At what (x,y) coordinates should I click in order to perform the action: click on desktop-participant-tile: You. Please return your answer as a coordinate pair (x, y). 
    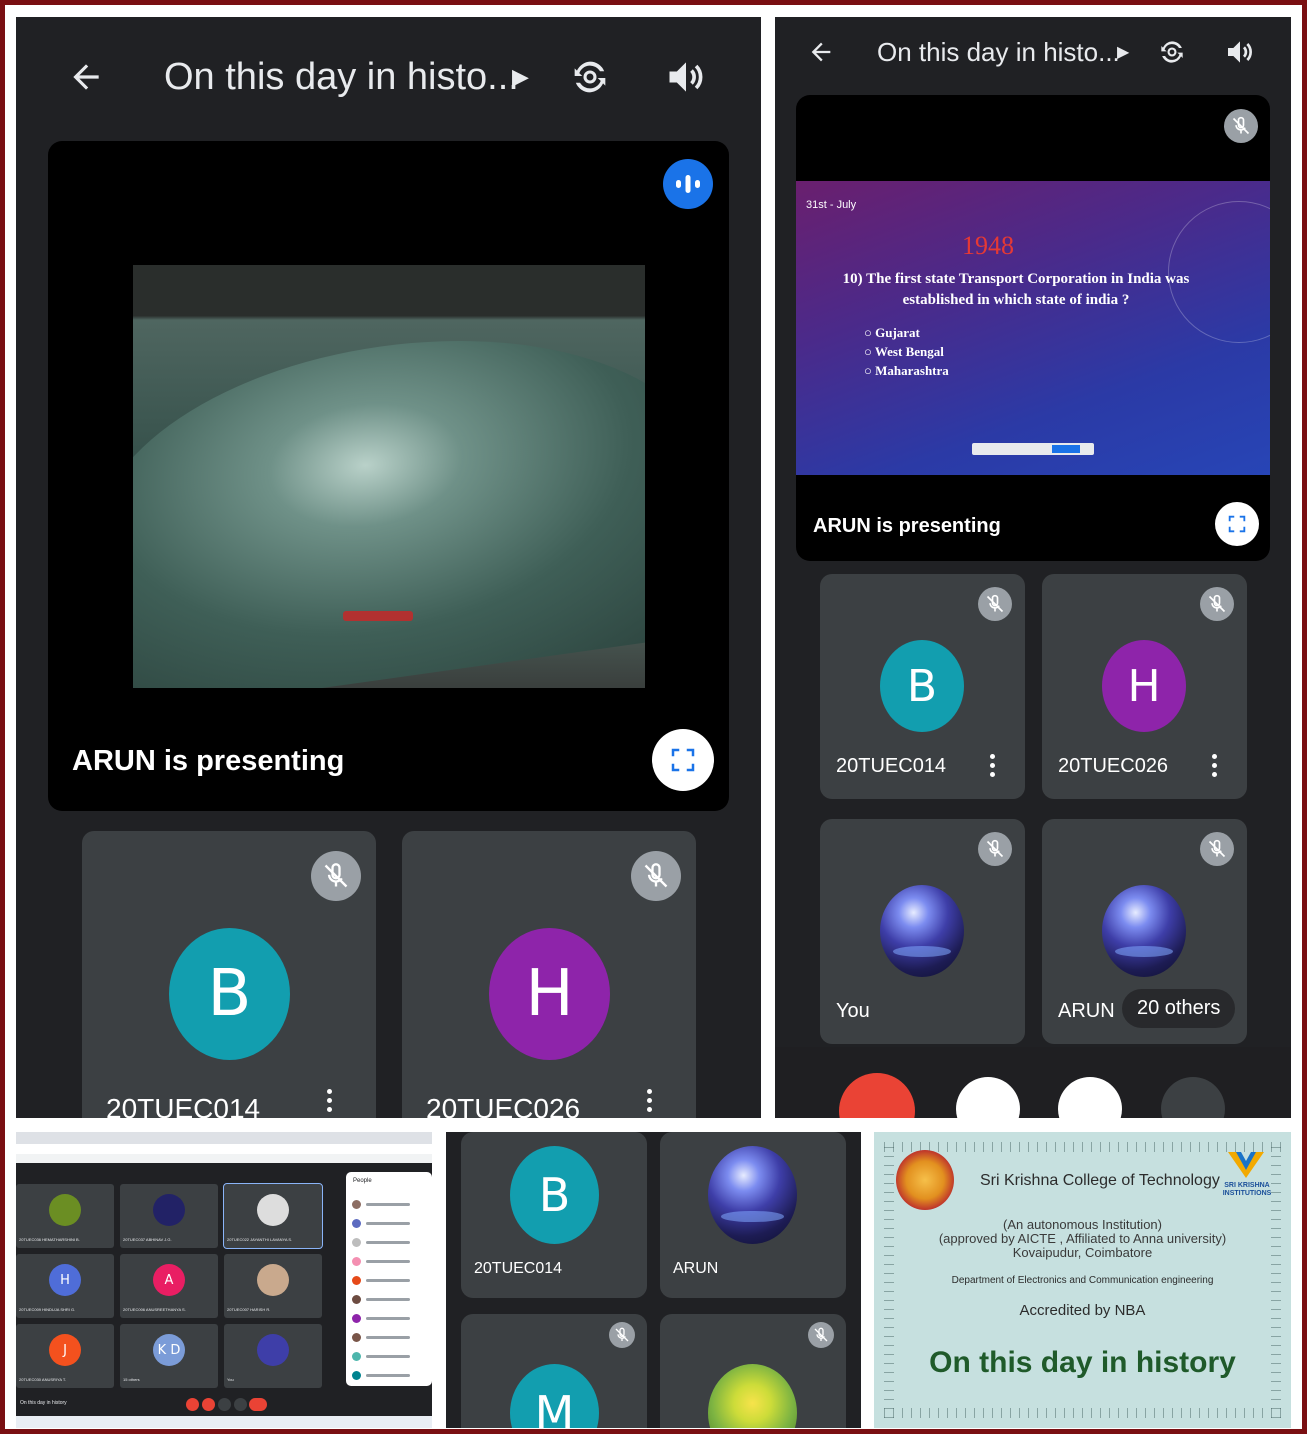
    Looking at the image, I should click on (273, 1356).